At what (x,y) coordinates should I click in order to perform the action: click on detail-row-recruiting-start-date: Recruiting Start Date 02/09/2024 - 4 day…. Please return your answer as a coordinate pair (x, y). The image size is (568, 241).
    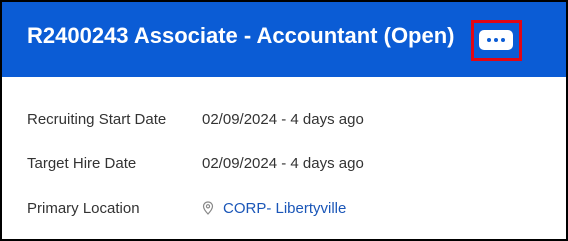
    Looking at the image, I should click on (195, 119).